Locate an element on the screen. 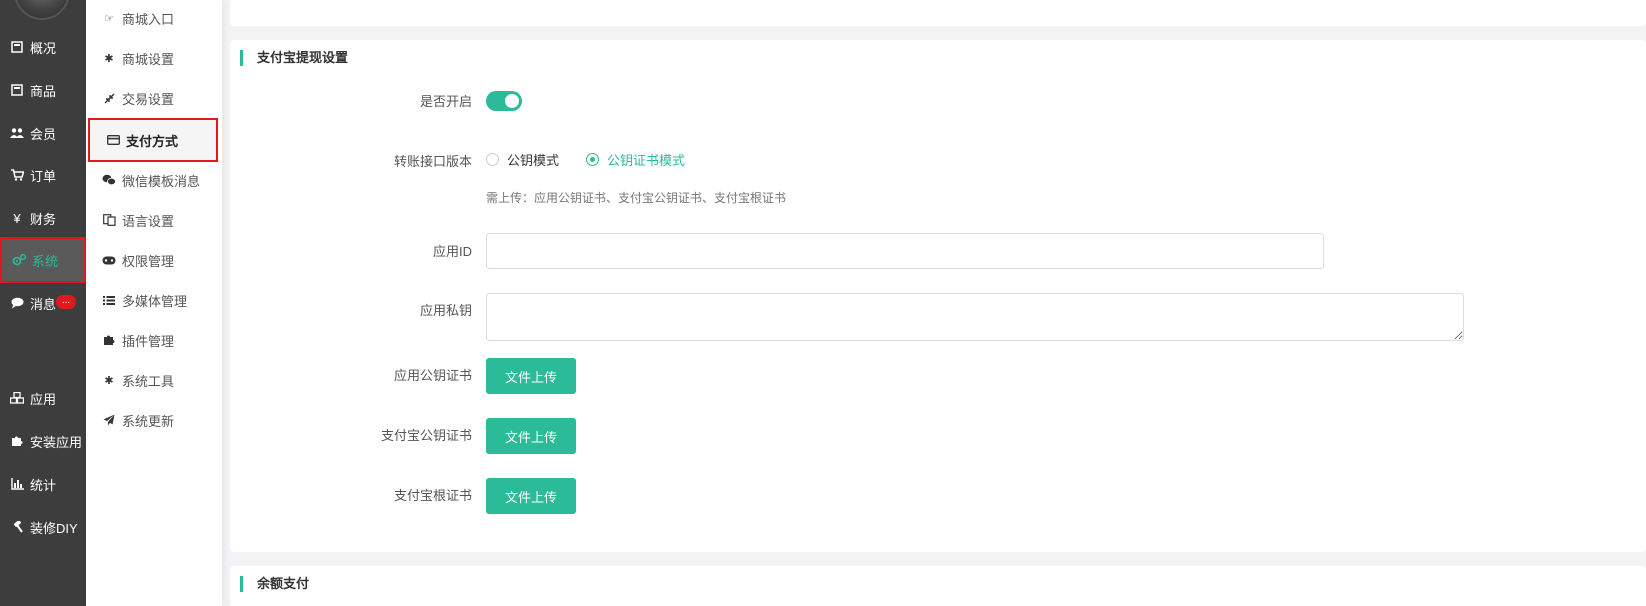 This screenshot has height=606, width=1646. radio-public-key: 公钥模式 is located at coordinates (522, 159).